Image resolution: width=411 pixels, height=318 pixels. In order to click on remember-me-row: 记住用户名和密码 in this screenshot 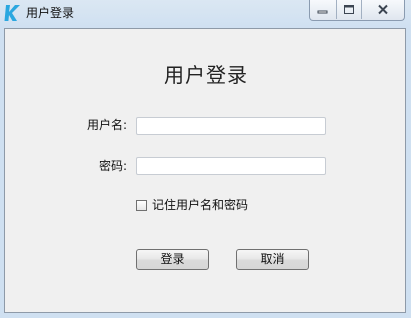, I will do `click(192, 205)`.